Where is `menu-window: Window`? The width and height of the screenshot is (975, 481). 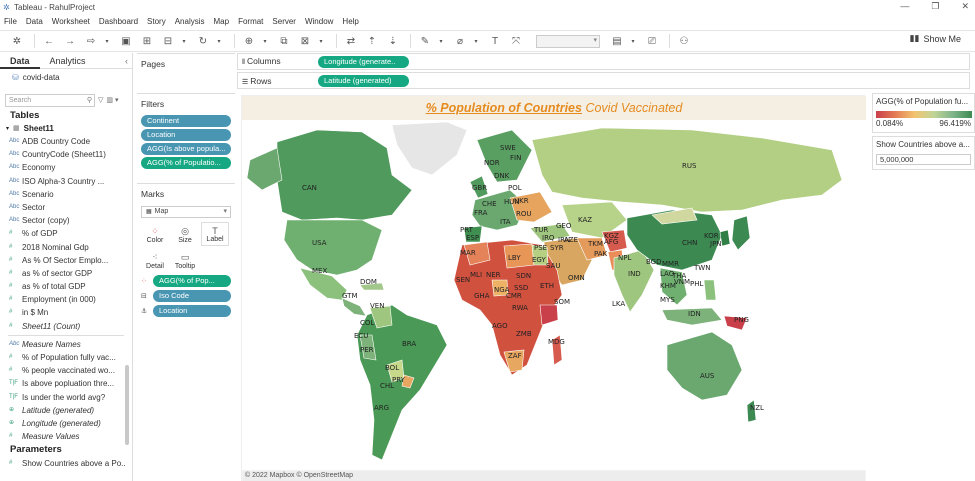 menu-window: Window is located at coordinates (319, 21).